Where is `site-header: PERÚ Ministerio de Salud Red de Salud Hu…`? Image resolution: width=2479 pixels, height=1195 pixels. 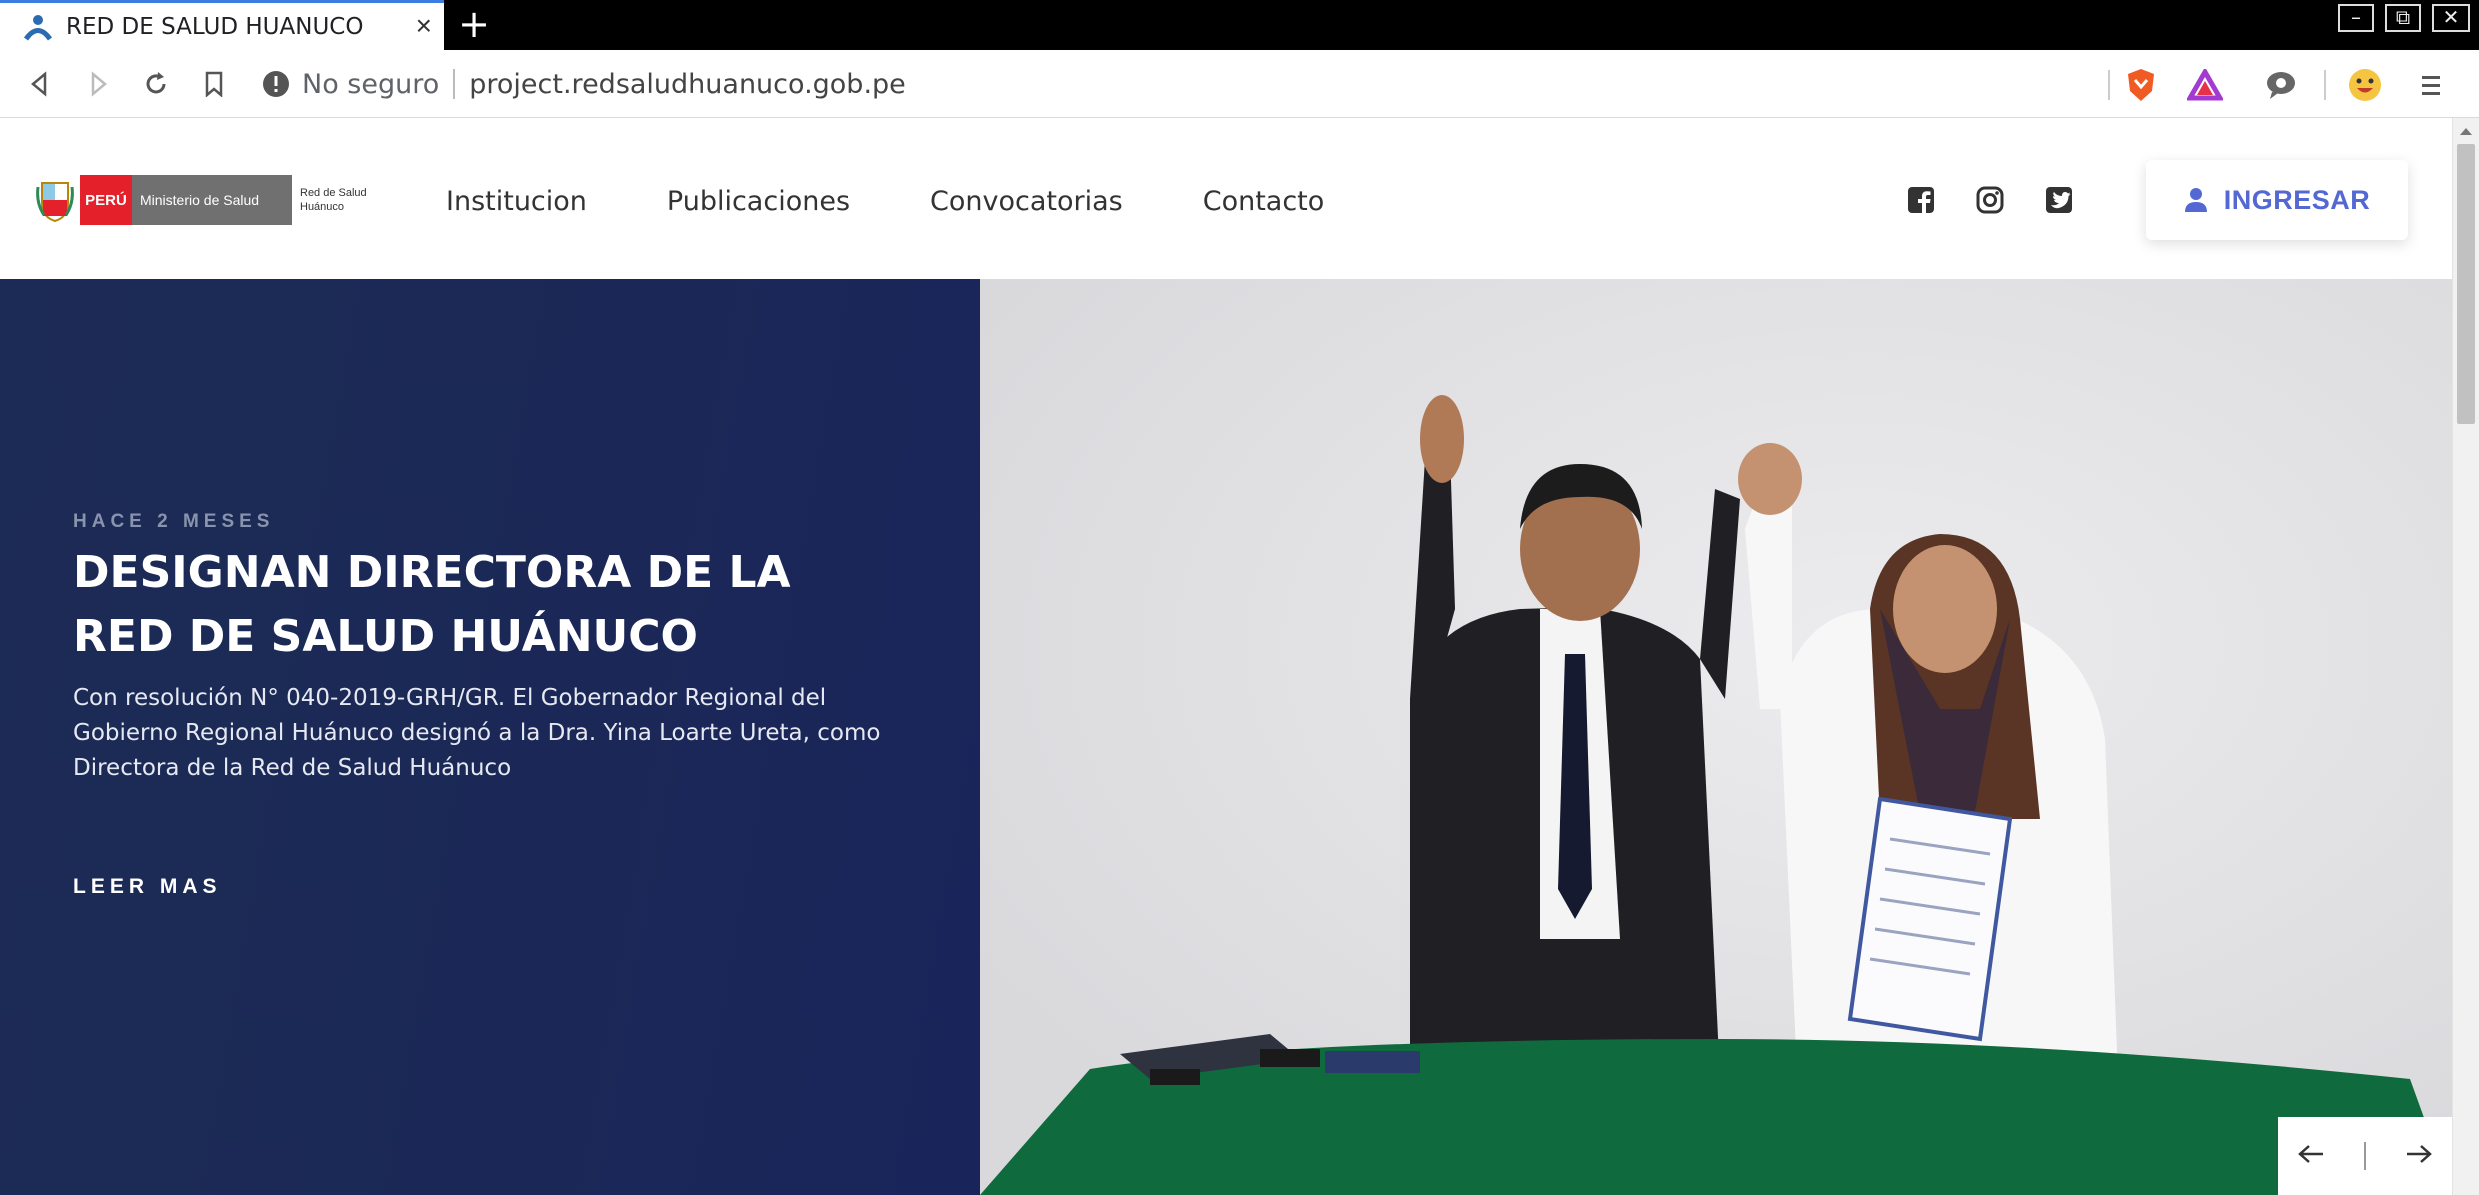
site-header: PERÚ Ministerio de Salud Red de Salud Hu… is located at coordinates (1226, 198).